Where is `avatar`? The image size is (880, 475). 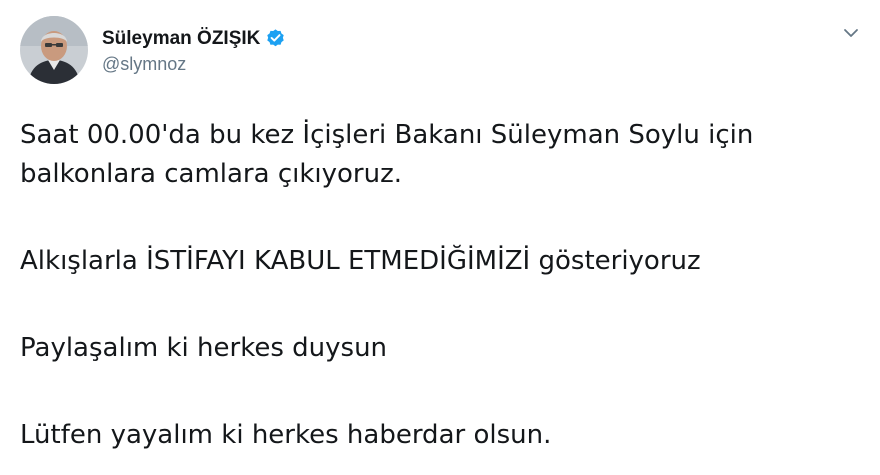 avatar is located at coordinates (54, 50).